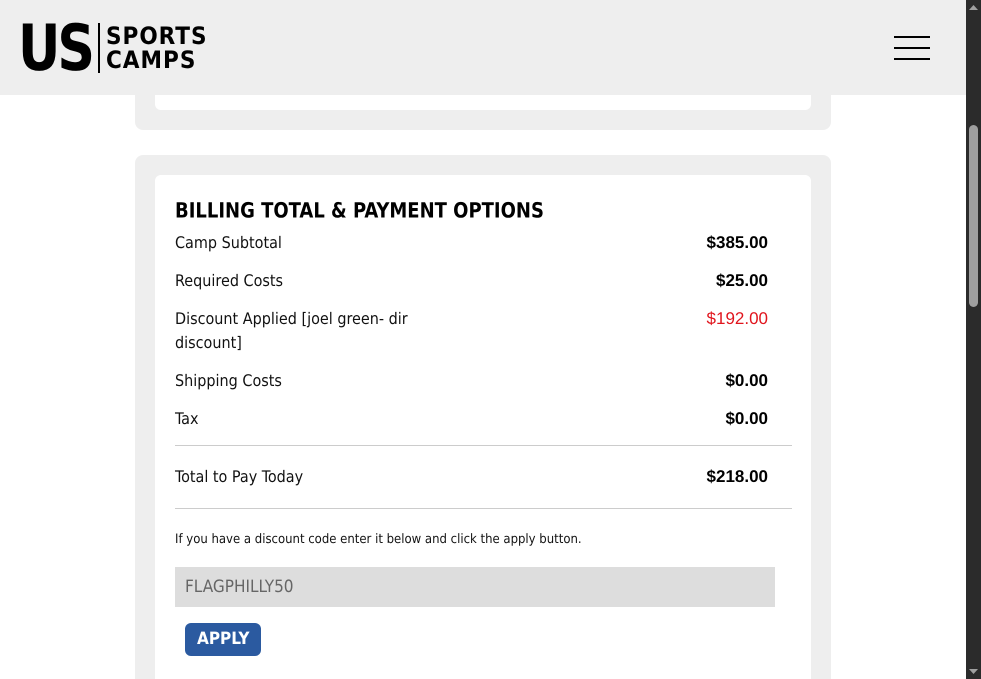 This screenshot has height=679, width=981. What do you see at coordinates (973, 7) in the screenshot?
I see `scroll-up-icon` at bounding box center [973, 7].